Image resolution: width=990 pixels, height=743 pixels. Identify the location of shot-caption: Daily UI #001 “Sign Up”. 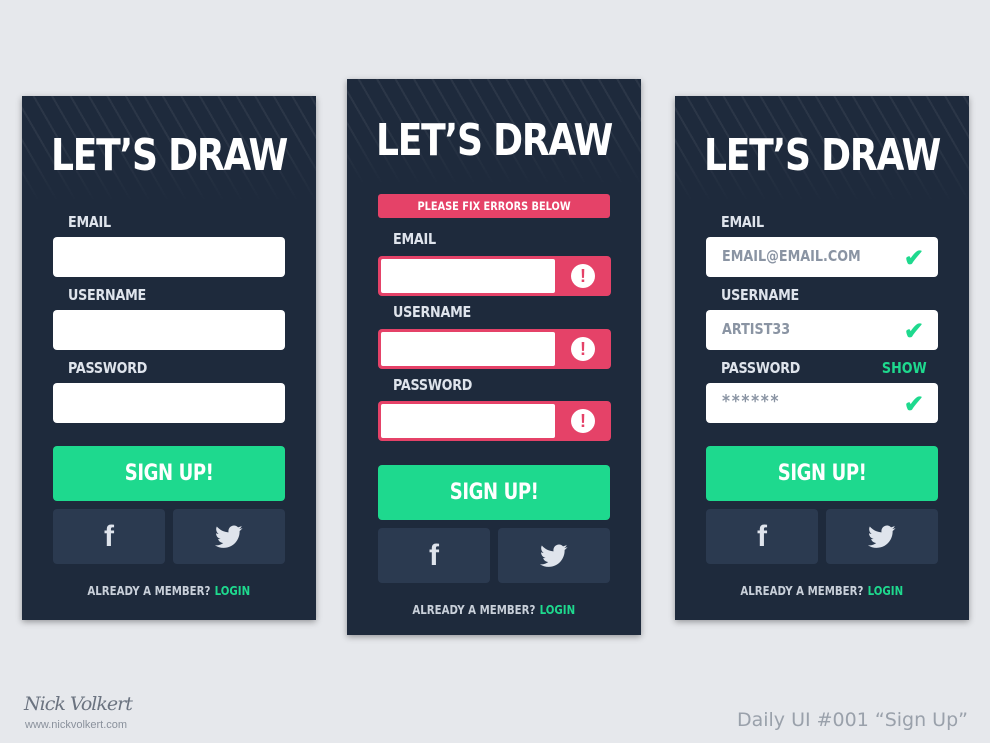
(852, 720).